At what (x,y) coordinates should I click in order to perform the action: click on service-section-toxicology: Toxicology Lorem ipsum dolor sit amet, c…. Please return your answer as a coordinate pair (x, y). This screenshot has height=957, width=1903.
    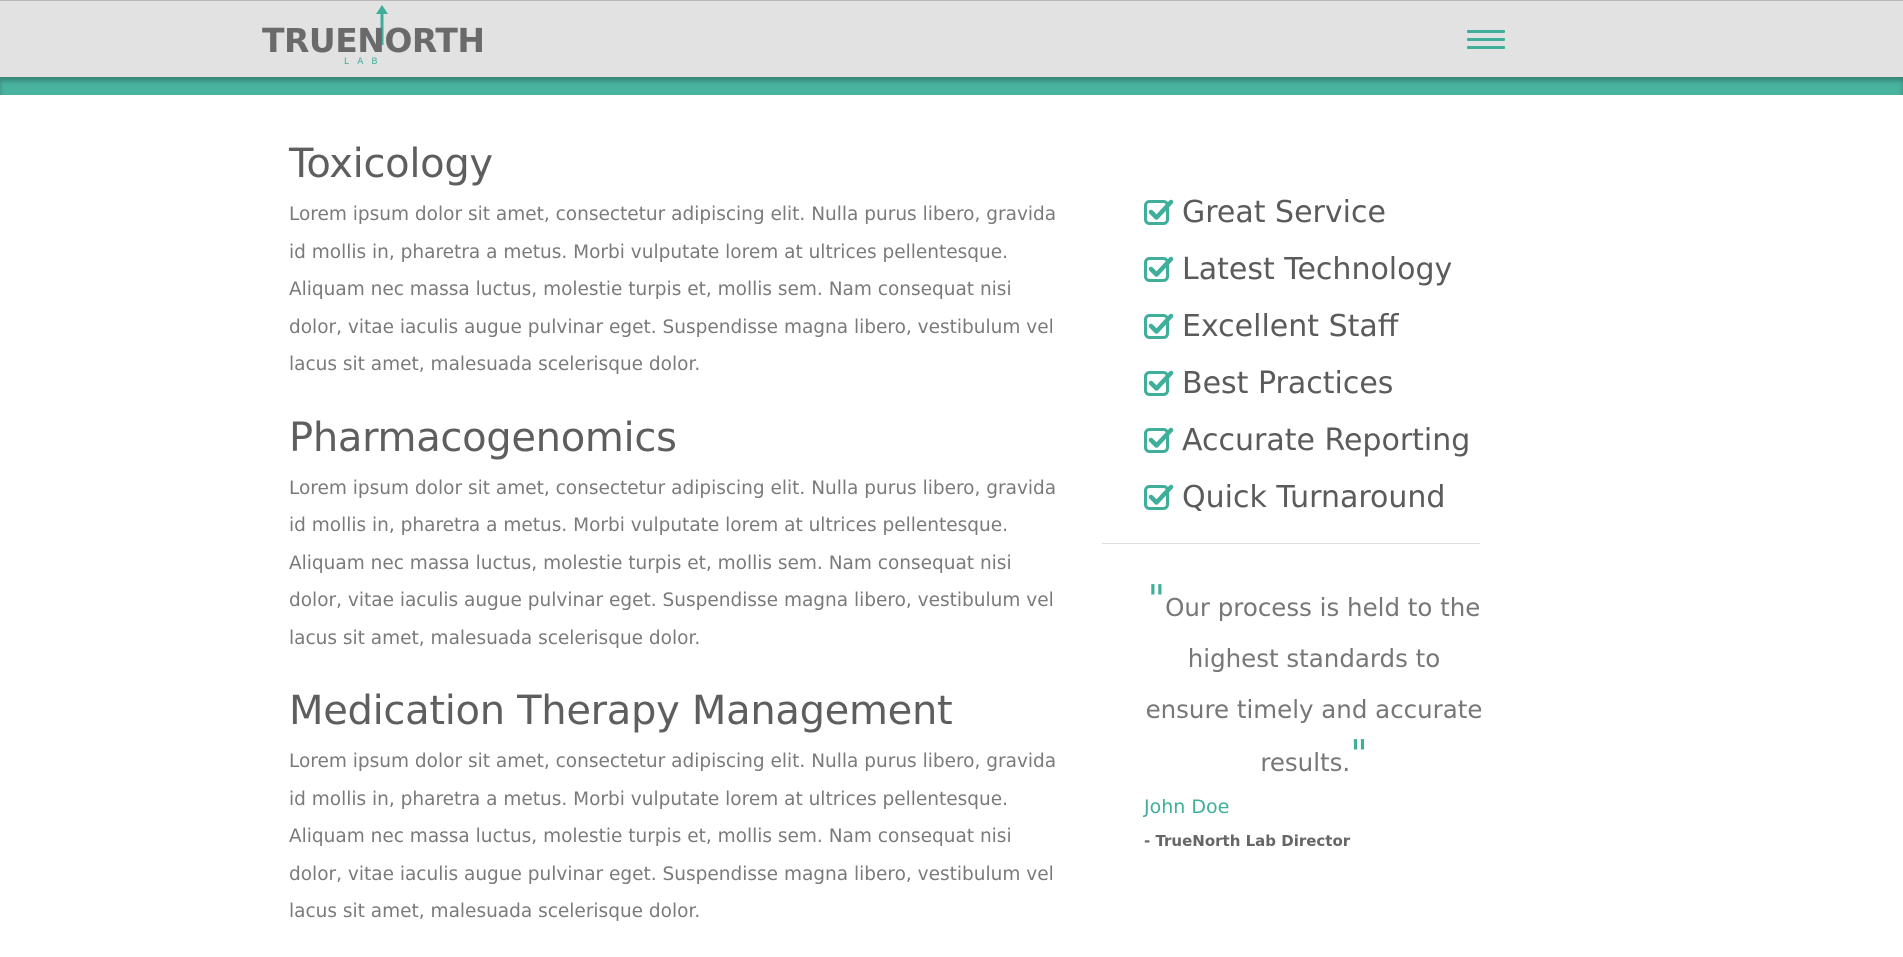
    Looking at the image, I should click on (679, 260).